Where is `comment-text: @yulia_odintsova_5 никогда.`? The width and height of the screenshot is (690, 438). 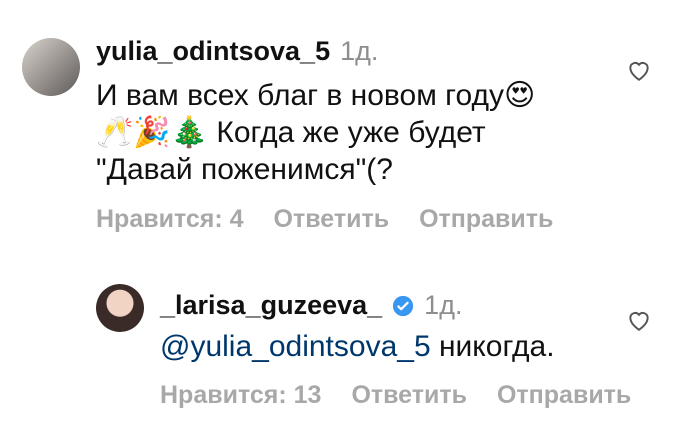 comment-text: @yulia_odintsova_5 никогда. is located at coordinates (390, 346).